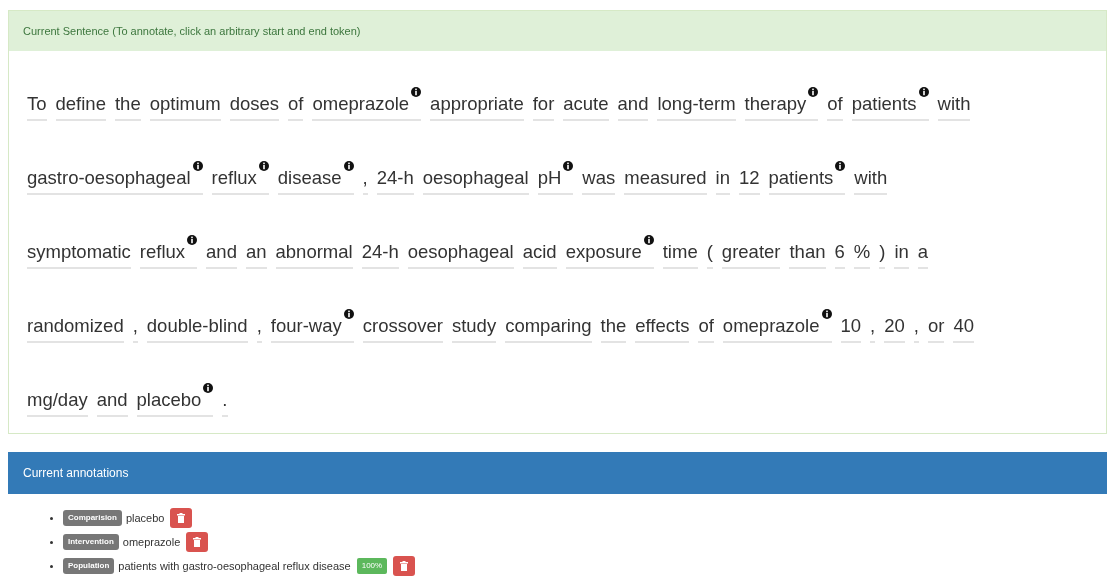 Image resolution: width=1107 pixels, height=588 pixels. I want to click on token: for, so click(543, 104).